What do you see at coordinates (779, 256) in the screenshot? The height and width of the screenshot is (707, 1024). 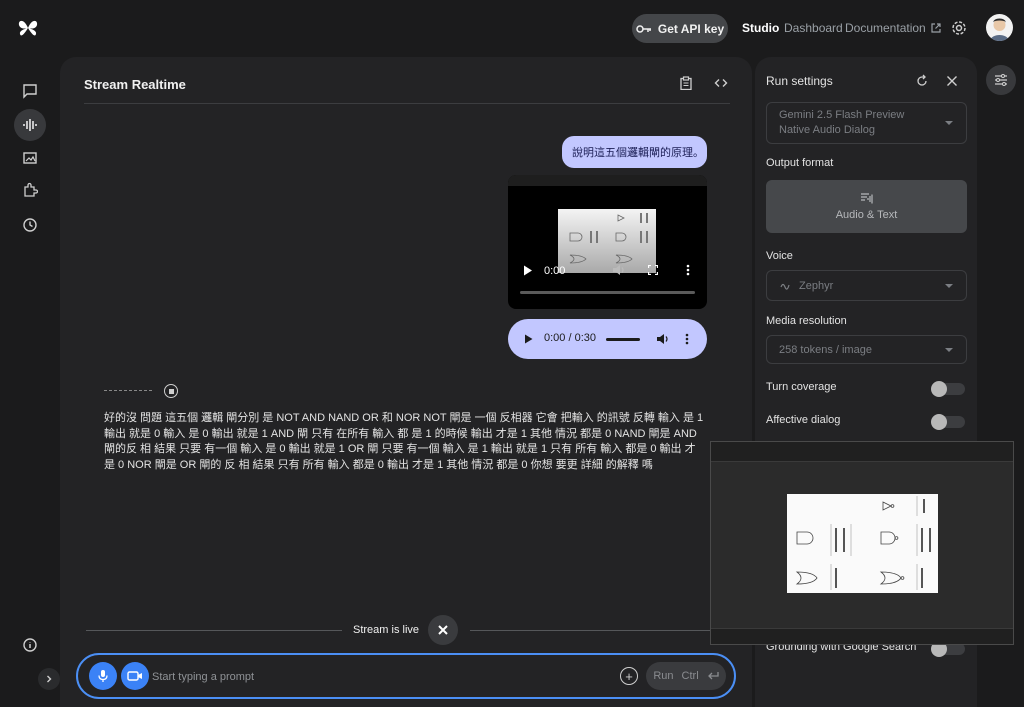 I see `voice-label: Voice` at bounding box center [779, 256].